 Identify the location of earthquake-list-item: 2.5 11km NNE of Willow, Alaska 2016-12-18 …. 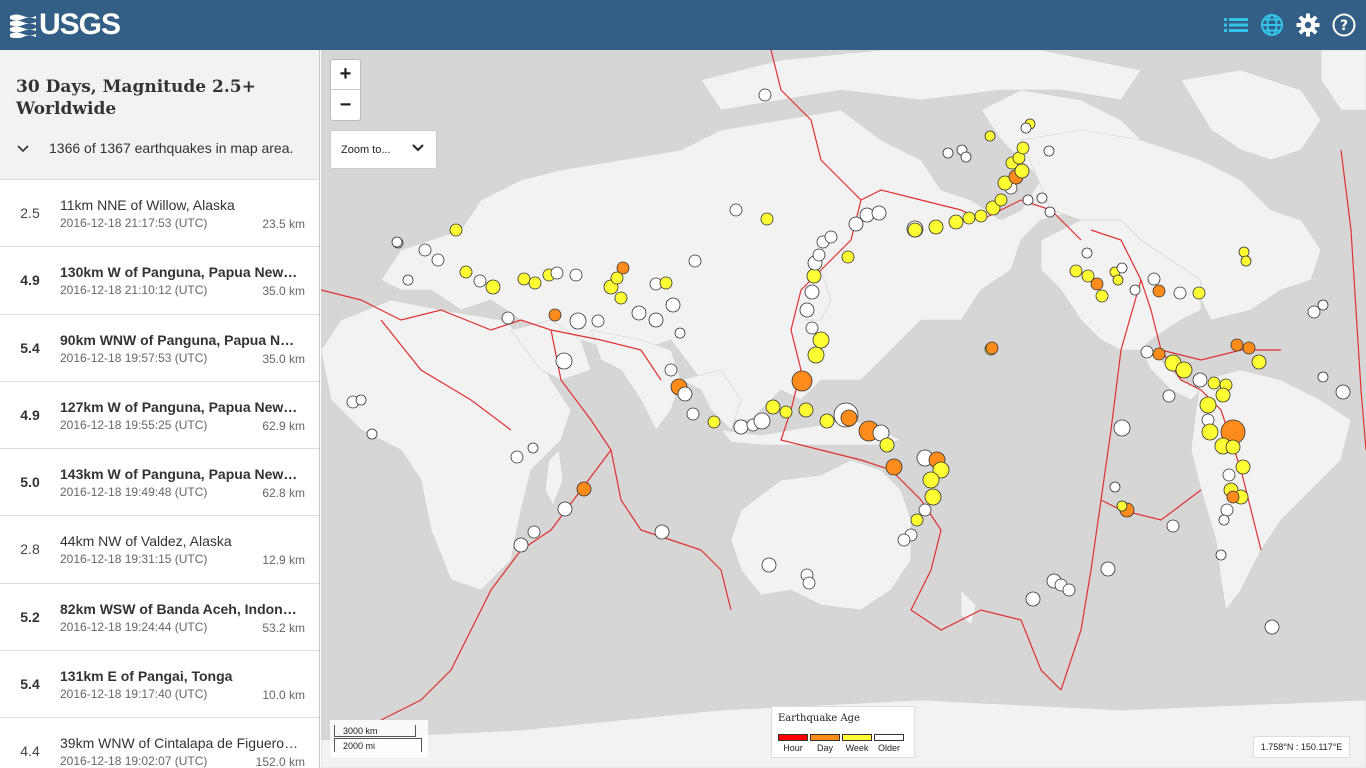
(159, 214).